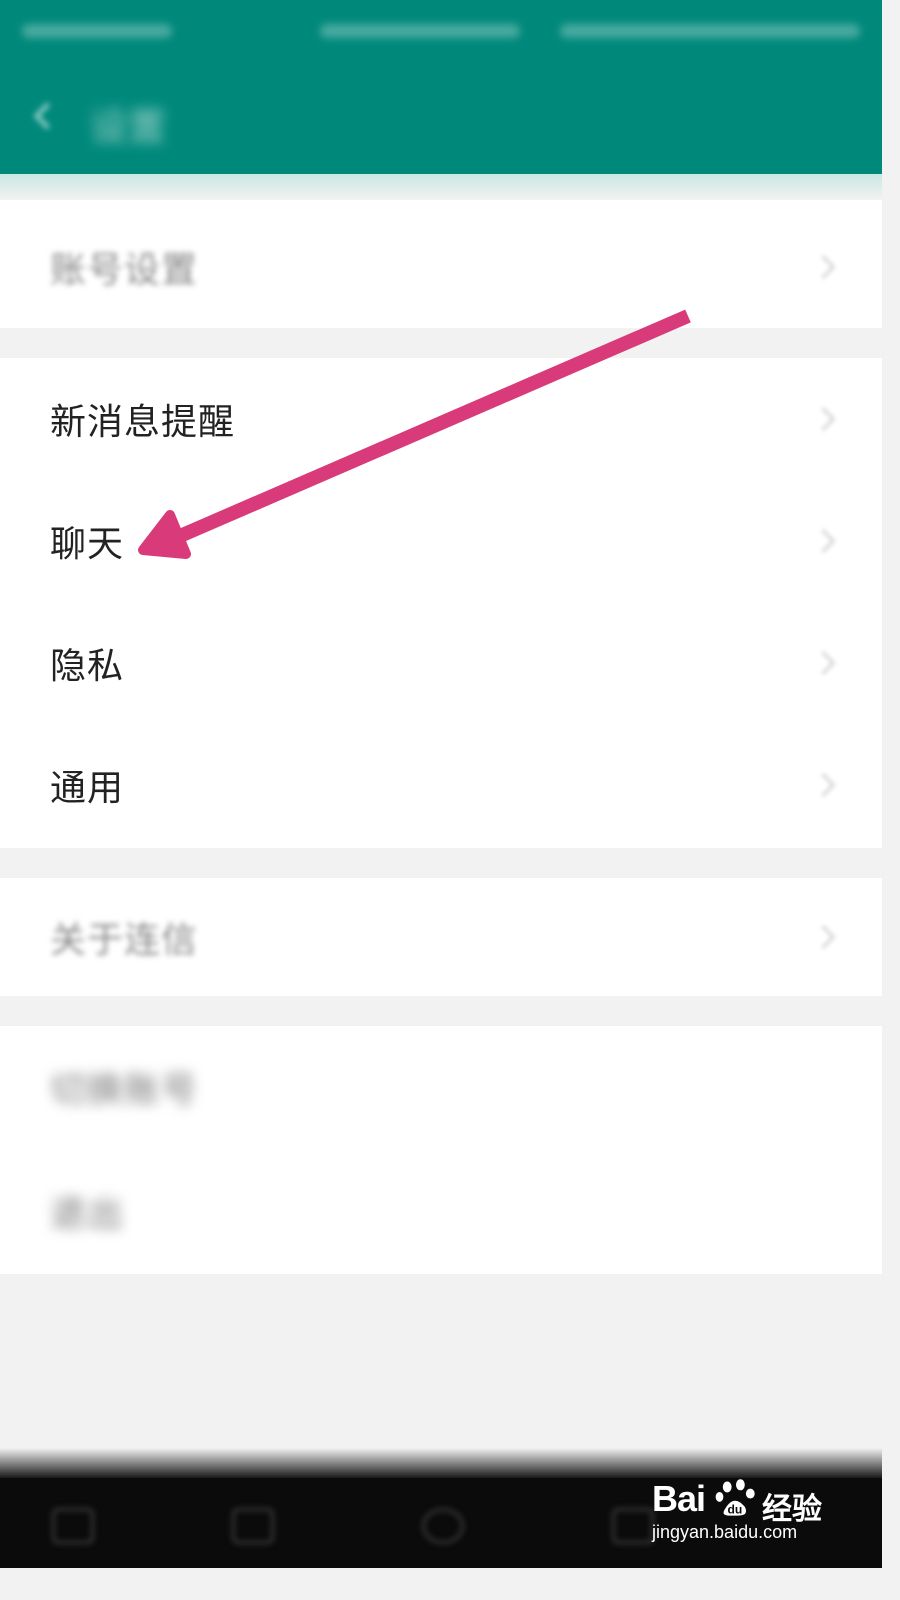 The image size is (900, 1600). I want to click on settings-item-chat: 聊天, so click(441, 541).